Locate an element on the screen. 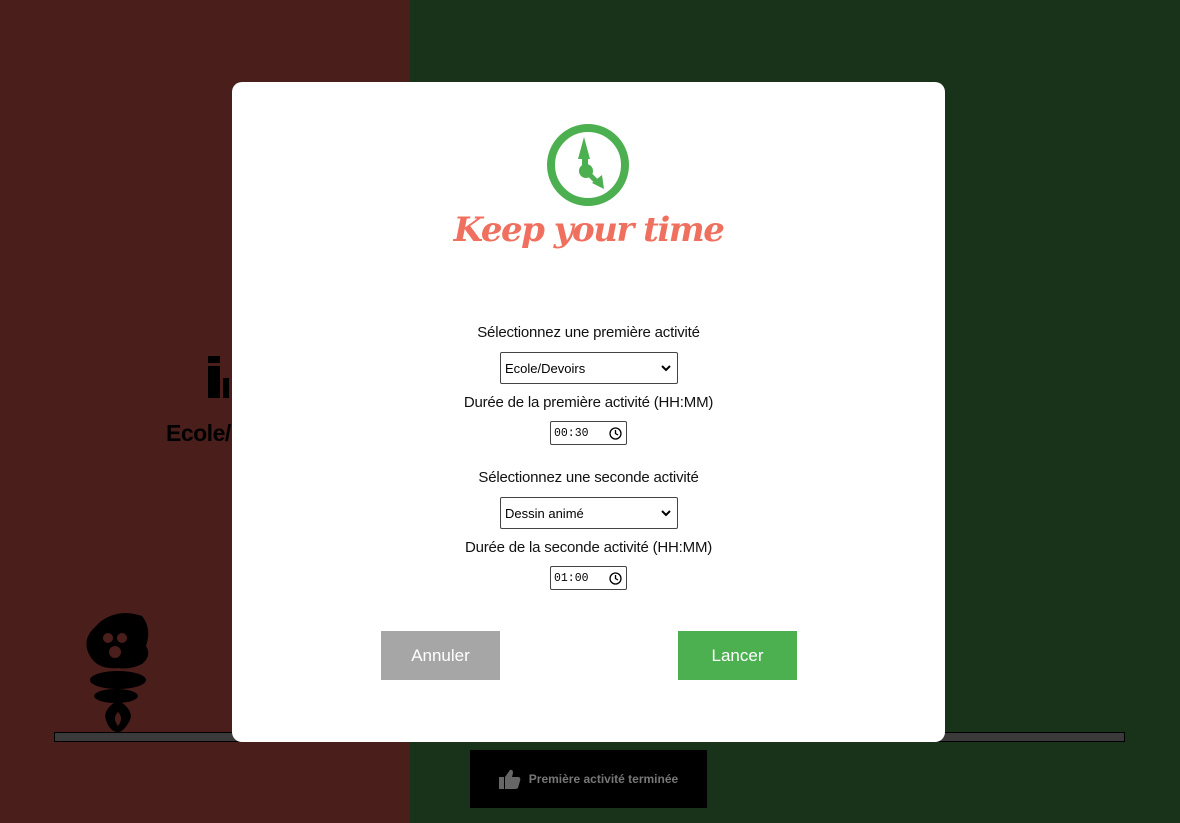  second-duration-input: 01:00 is located at coordinates (588, 578).